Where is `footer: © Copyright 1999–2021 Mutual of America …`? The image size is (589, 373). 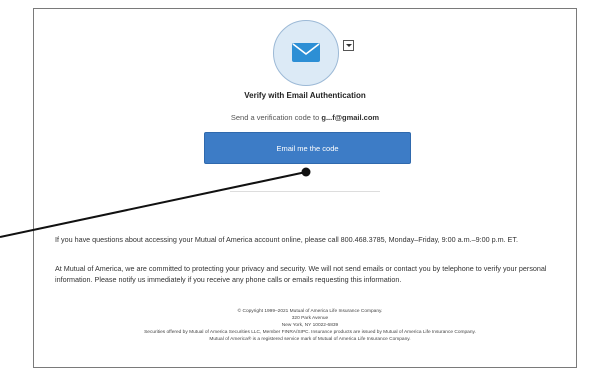
footer: © Copyright 1999–2021 Mutual of America … is located at coordinates (310, 325).